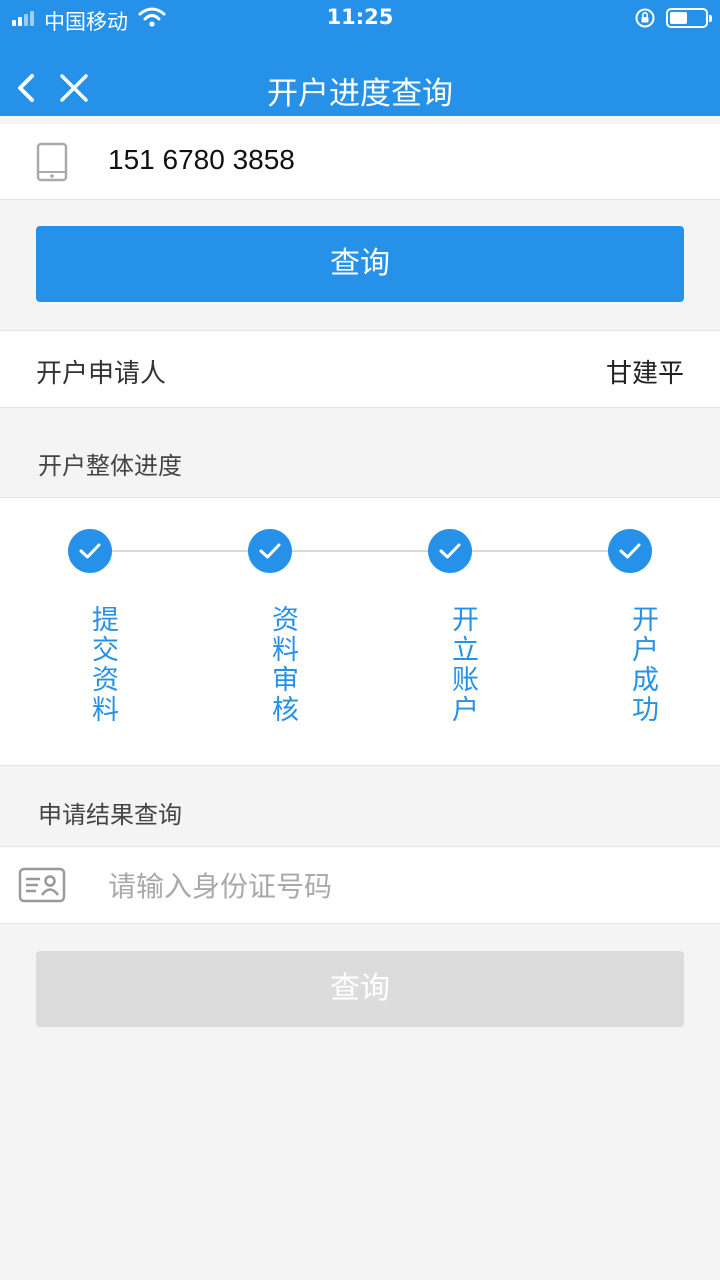  Describe the element at coordinates (360, 369) in the screenshot. I see `applicant-row: 开户申请人 甘建平` at that location.